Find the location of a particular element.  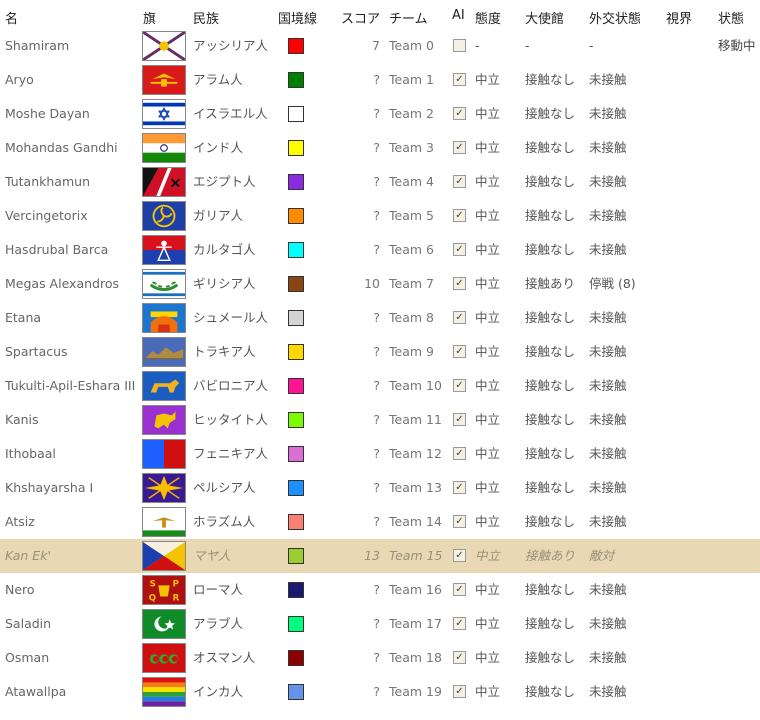

team-name: Team 0 is located at coordinates (411, 45).